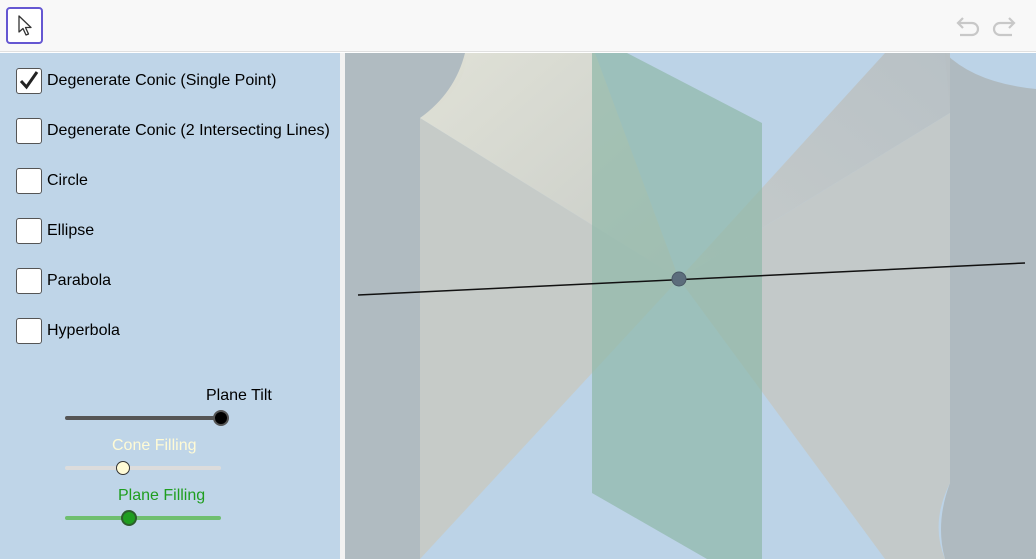 Image resolution: width=1036 pixels, height=559 pixels. Describe the element at coordinates (677, 306) in the screenshot. I see `cutting-plane` at that location.